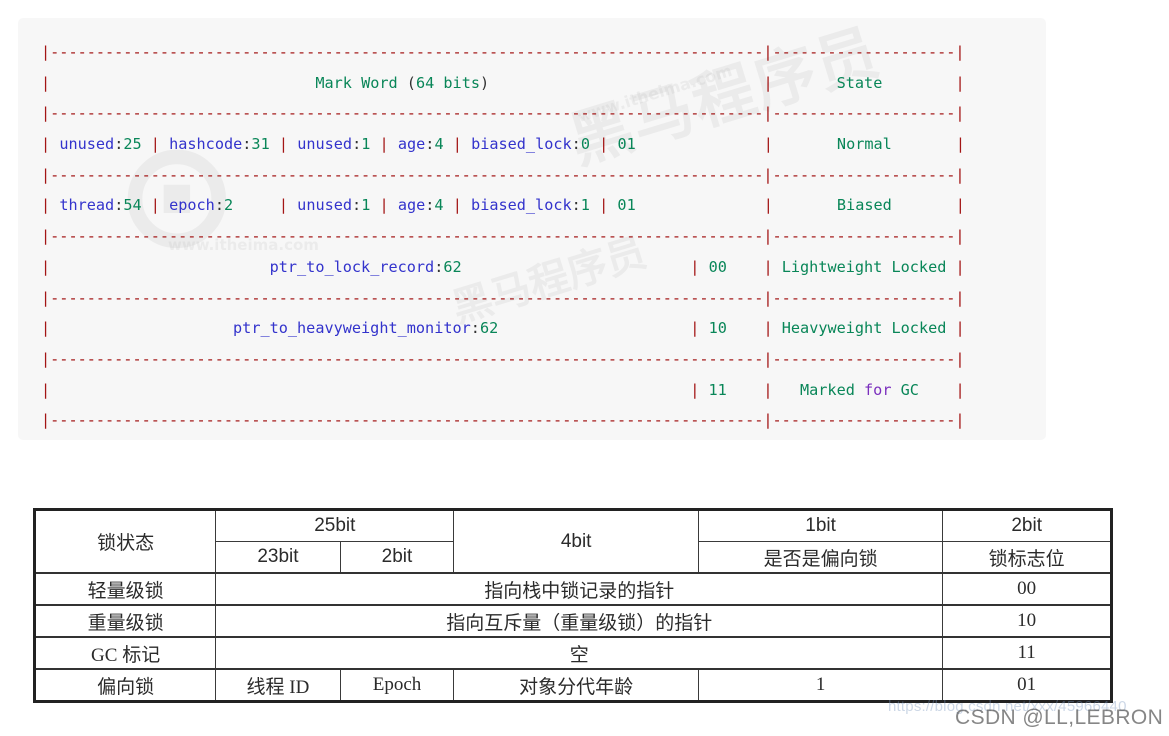 This screenshot has width=1169, height=736. I want to click on header-4bit: 4bit, so click(576, 541).